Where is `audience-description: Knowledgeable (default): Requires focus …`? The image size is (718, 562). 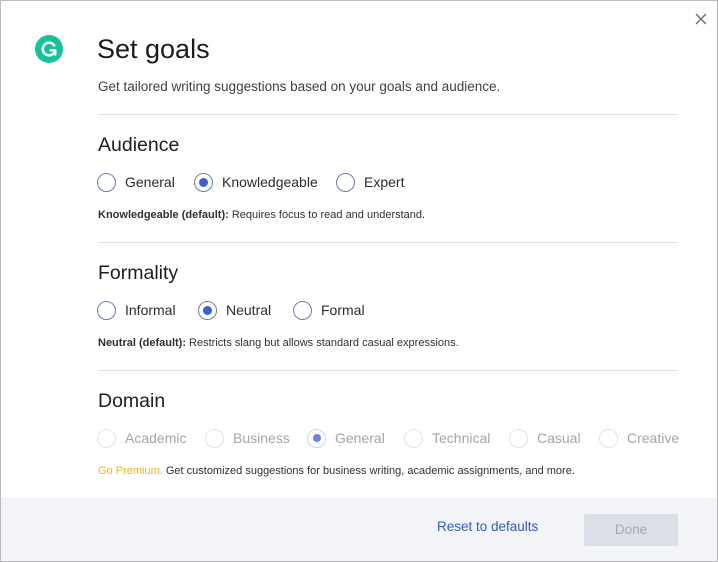 audience-description: Knowledgeable (default): Requires focus … is located at coordinates (261, 215).